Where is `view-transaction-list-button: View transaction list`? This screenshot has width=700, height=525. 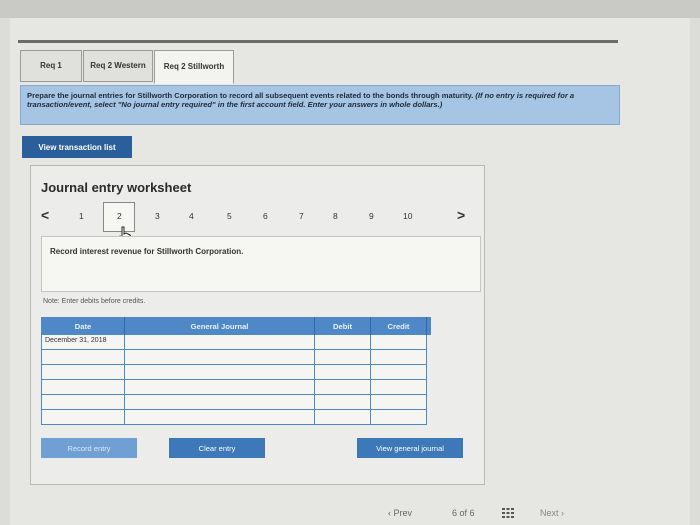 view-transaction-list-button: View transaction list is located at coordinates (77, 147).